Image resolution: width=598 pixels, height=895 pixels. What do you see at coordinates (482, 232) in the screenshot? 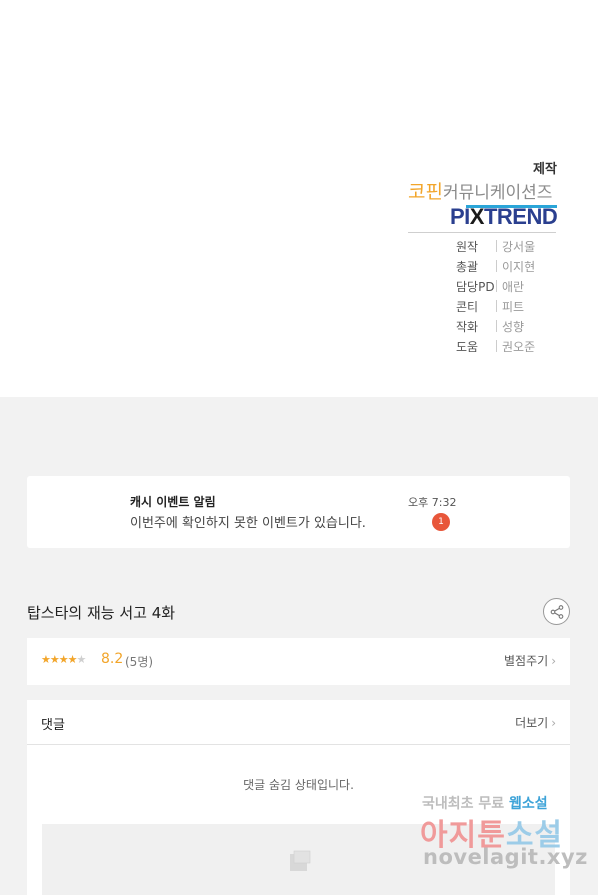
I see `credits-divider` at bounding box center [482, 232].